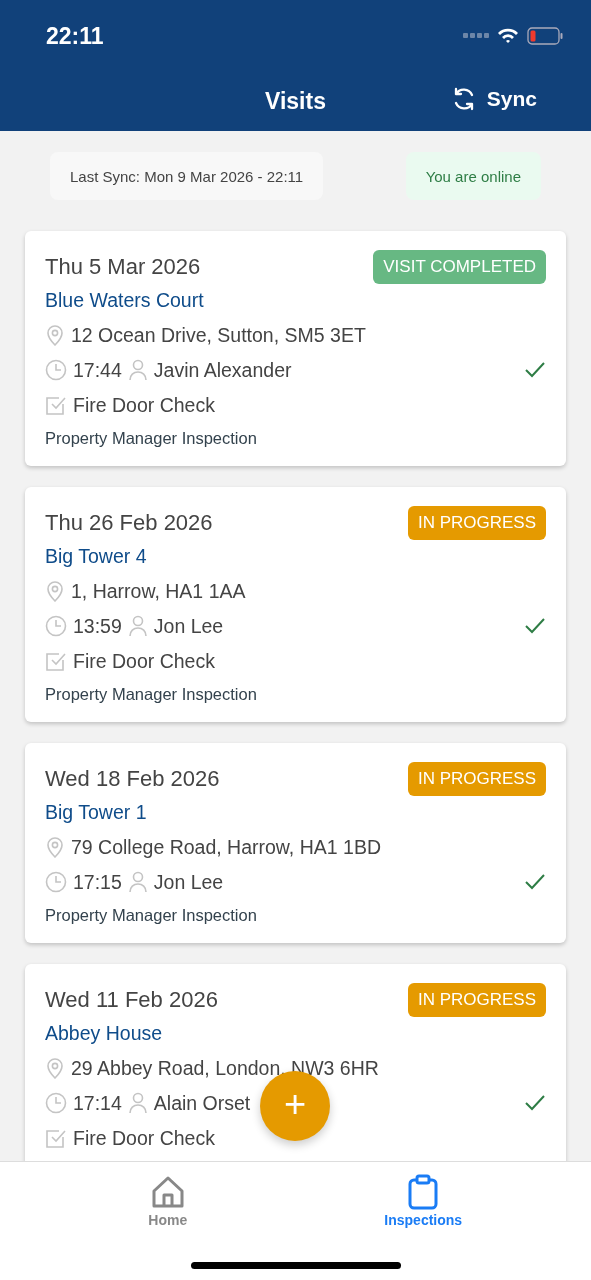 The image size is (591, 1280). What do you see at coordinates (202, 1103) in the screenshot?
I see `inspector-name: Alain Orset` at bounding box center [202, 1103].